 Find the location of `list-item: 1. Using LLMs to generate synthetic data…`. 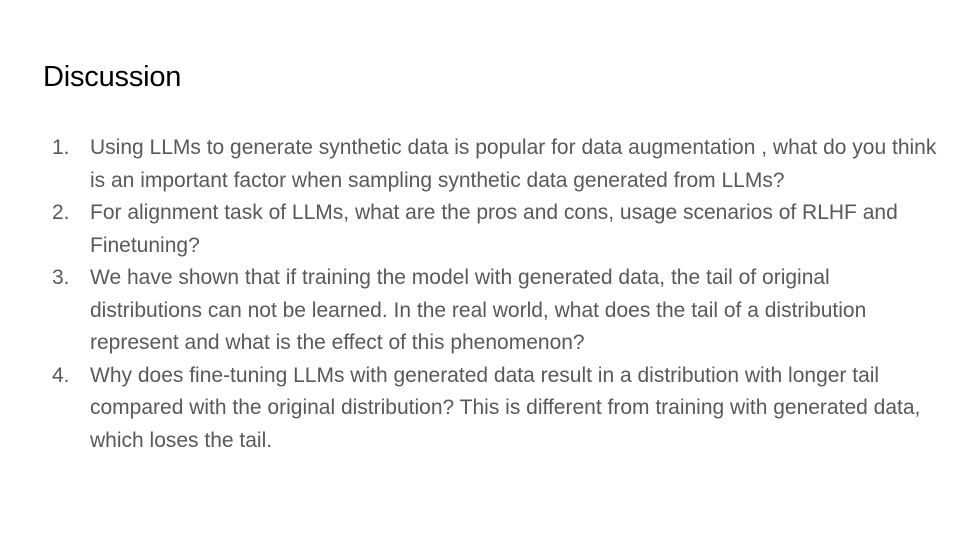

list-item: 1. Using LLMs to generate synthetic data… is located at coordinates (499, 164).